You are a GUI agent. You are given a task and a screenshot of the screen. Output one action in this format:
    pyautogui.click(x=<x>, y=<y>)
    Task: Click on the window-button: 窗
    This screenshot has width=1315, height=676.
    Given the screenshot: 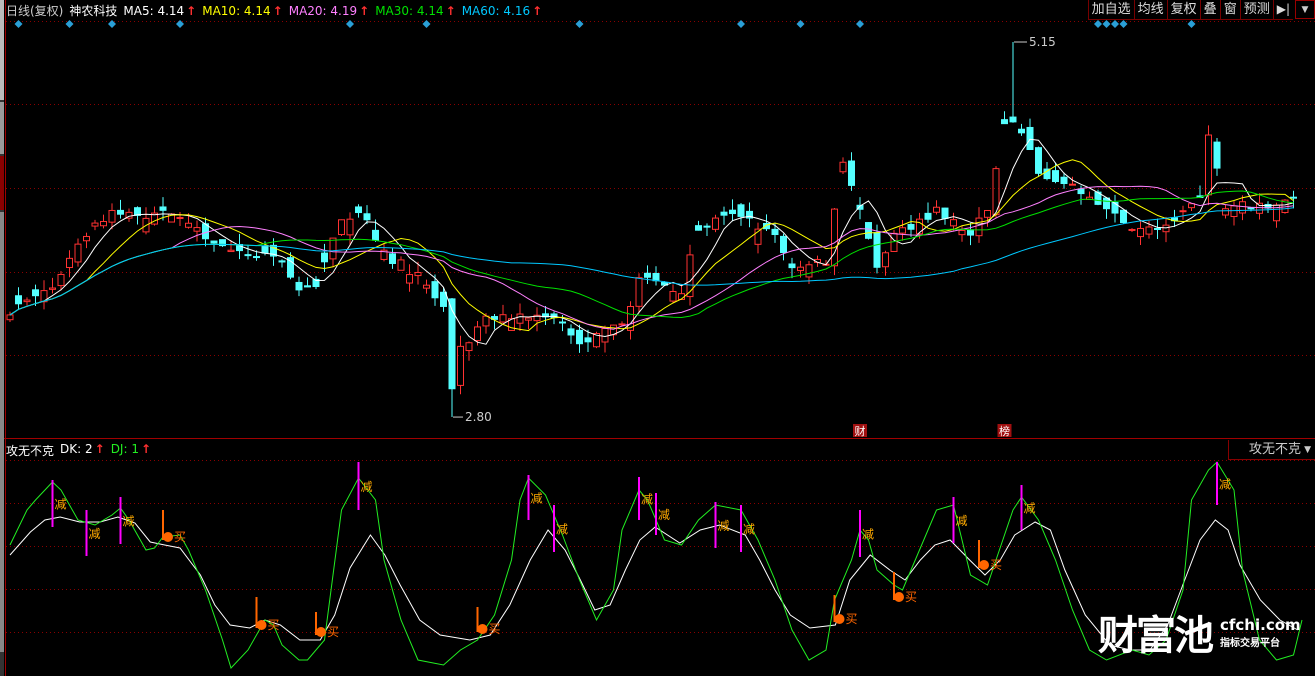 What is the action you would take?
    pyautogui.click(x=1229, y=10)
    